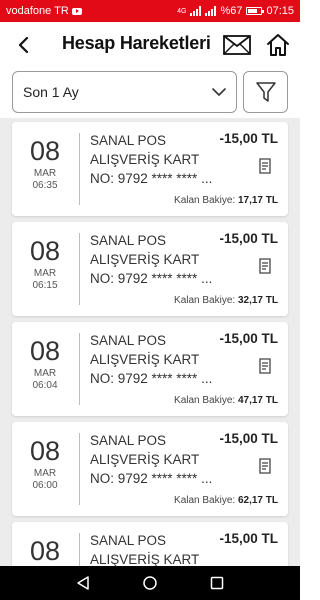  Describe the element at coordinates (76, 11) in the screenshot. I see `youtube-icon` at that location.